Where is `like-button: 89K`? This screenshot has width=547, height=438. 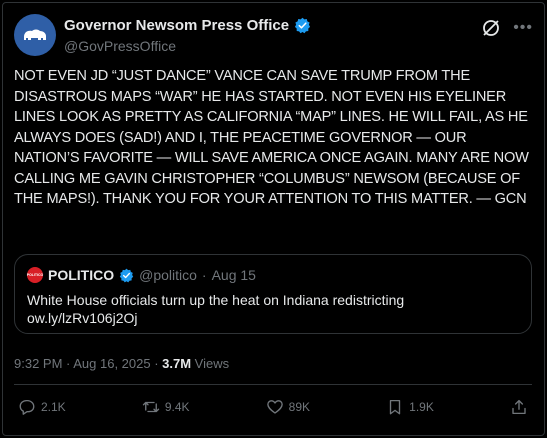 like-button: 89K is located at coordinates (288, 407).